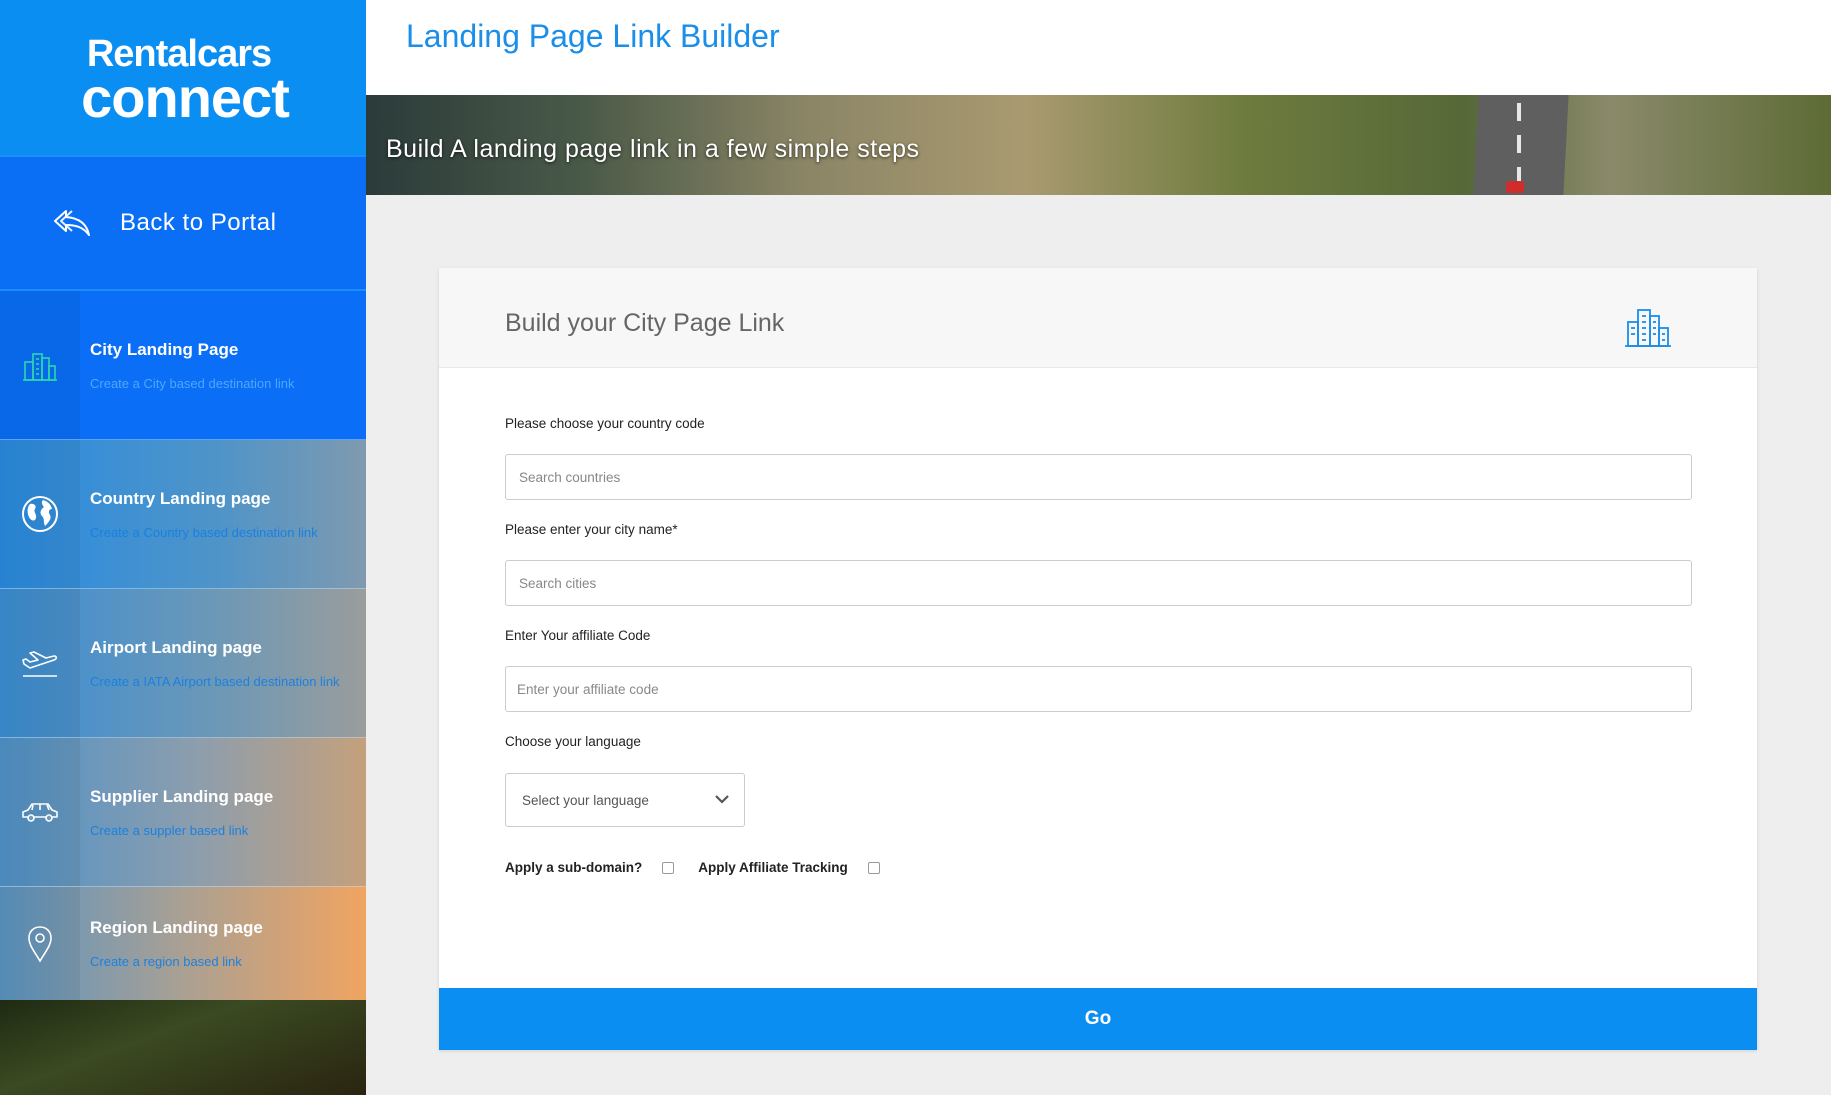 This screenshot has height=1095, width=1831. I want to click on sidebar-item-desc: Create a City based destination link, so click(192, 383).